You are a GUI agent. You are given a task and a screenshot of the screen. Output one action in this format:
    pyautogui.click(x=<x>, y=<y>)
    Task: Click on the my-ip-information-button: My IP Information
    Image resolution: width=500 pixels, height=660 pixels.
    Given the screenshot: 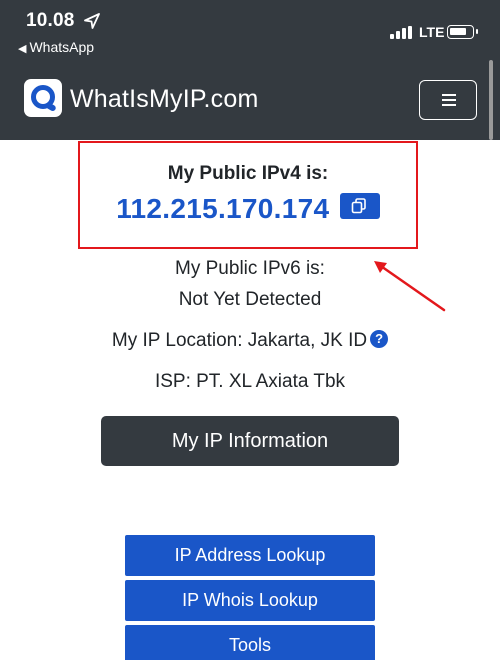 What is the action you would take?
    pyautogui.click(x=250, y=441)
    